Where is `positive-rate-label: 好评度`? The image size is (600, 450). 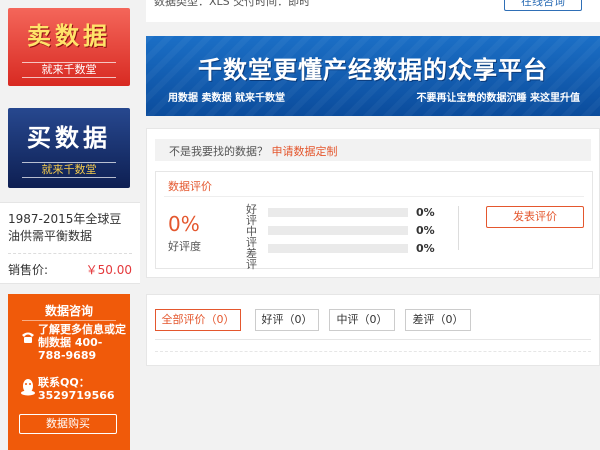 positive-rate-label: 好评度 is located at coordinates (184, 246).